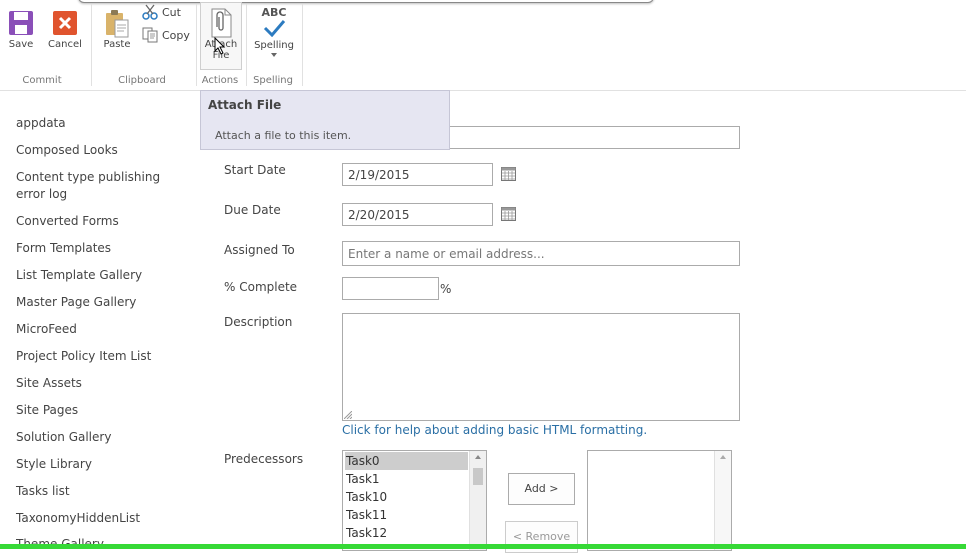 The height and width of the screenshot is (553, 966). What do you see at coordinates (541, 489) in the screenshot?
I see `add-button: Add >` at bounding box center [541, 489].